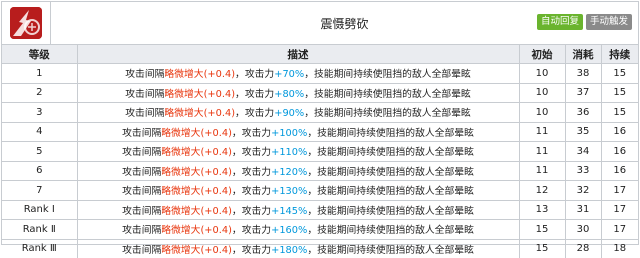  What do you see at coordinates (40, 73) in the screenshot?
I see `row-level: 1` at bounding box center [40, 73].